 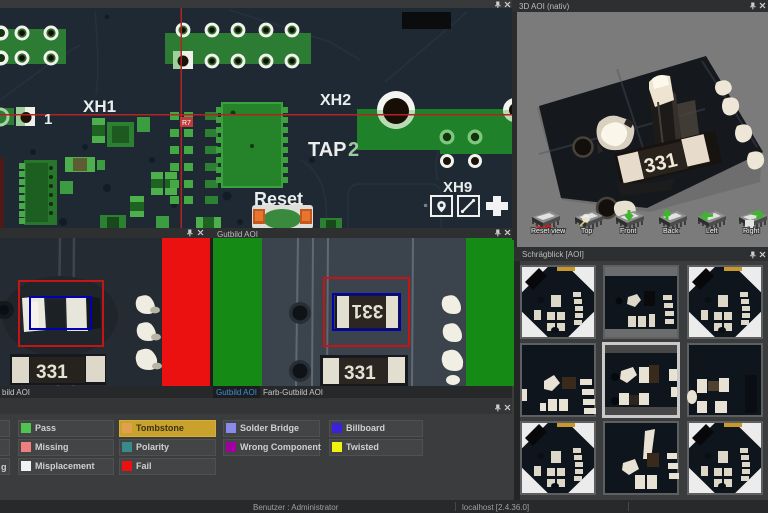 What do you see at coordinates (548, 231) in the screenshot?
I see `svg-text: Reset view` at bounding box center [548, 231].